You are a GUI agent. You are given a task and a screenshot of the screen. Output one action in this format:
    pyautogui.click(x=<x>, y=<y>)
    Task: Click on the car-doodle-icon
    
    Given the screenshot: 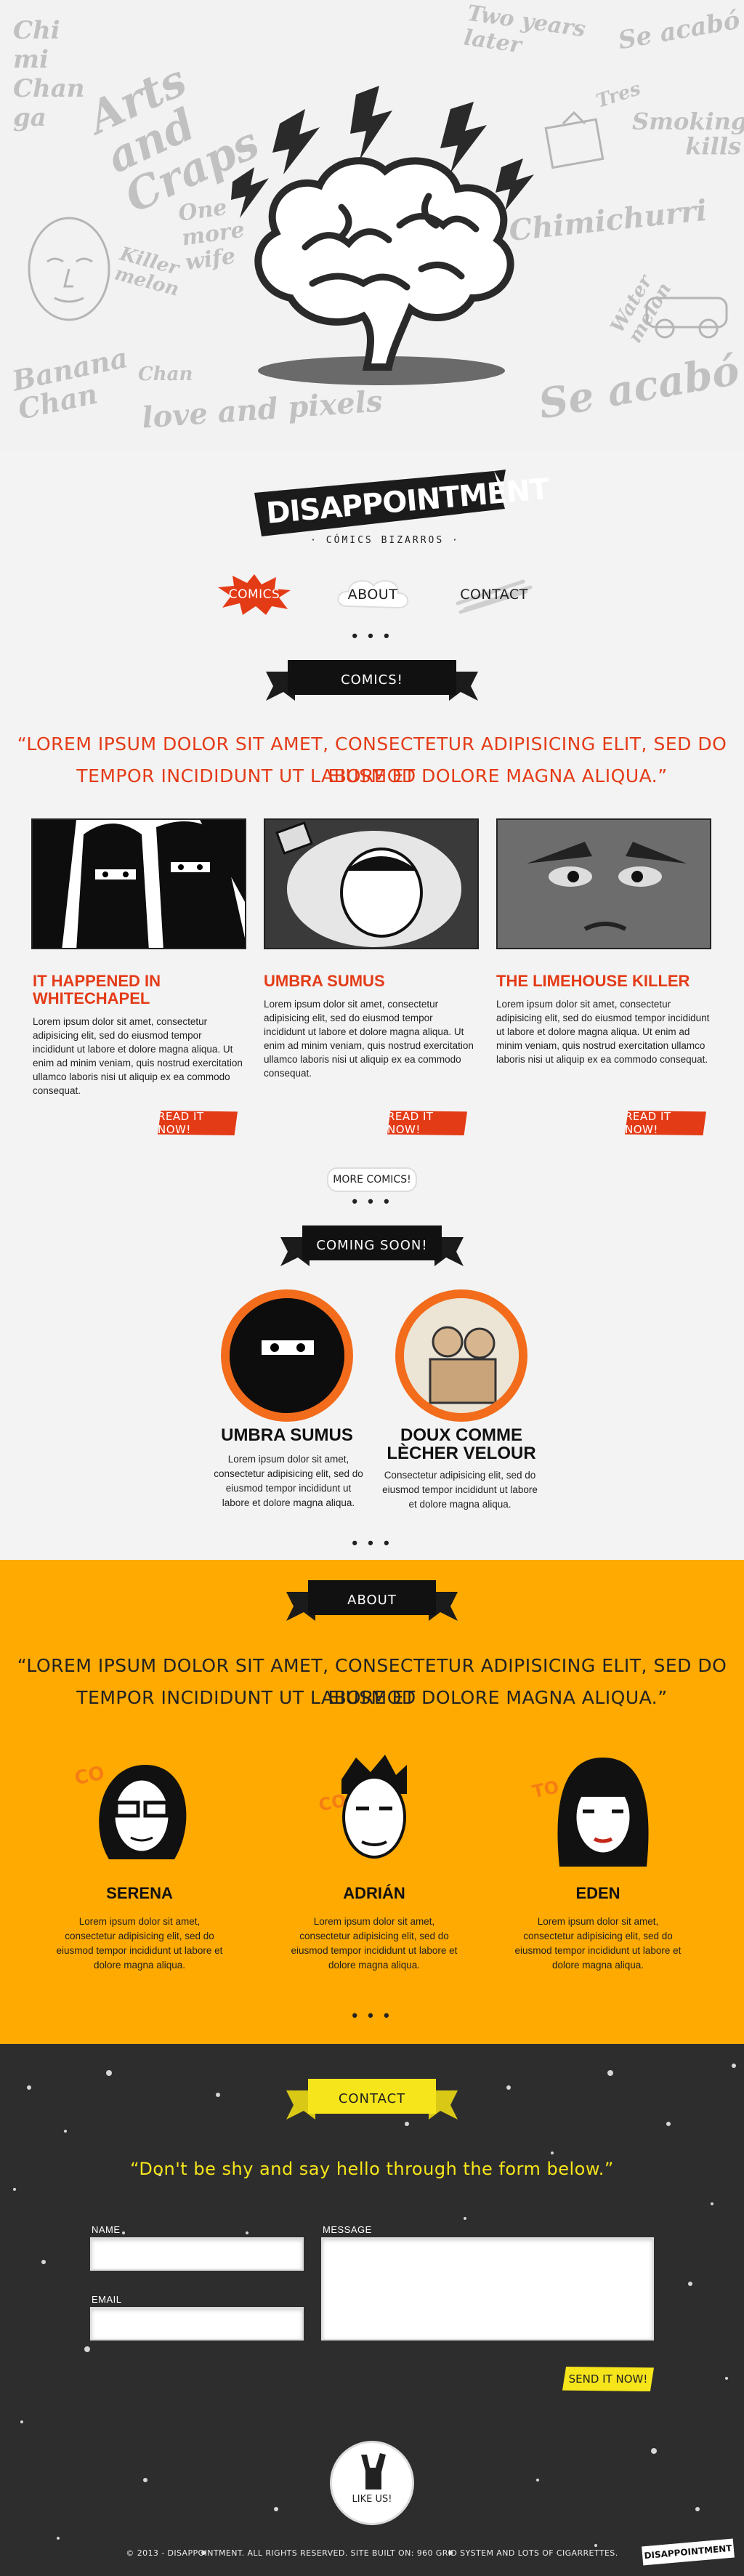 What is the action you would take?
    pyautogui.click(x=687, y=318)
    